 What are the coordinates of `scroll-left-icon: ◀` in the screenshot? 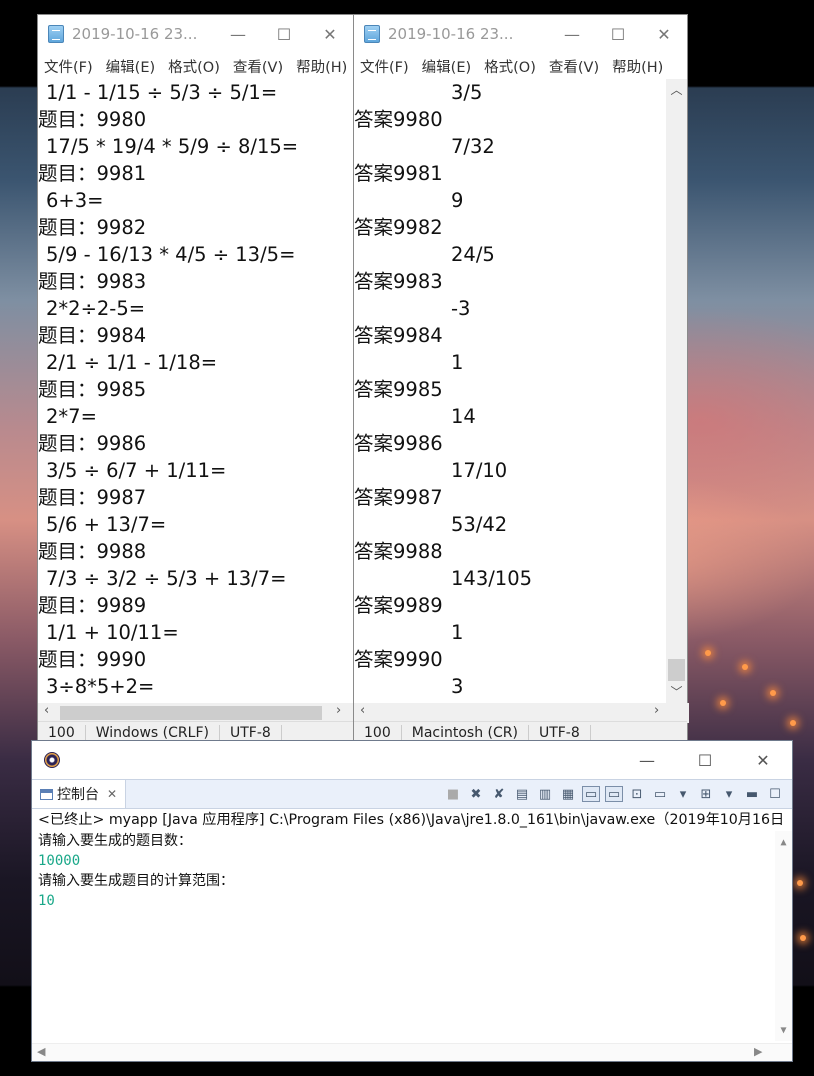 It's located at (41, 1051).